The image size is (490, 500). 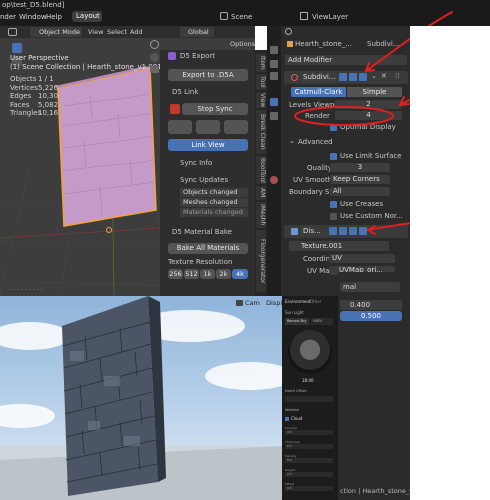 I want to click on tex-res-512: 512, so click(x=191, y=274).